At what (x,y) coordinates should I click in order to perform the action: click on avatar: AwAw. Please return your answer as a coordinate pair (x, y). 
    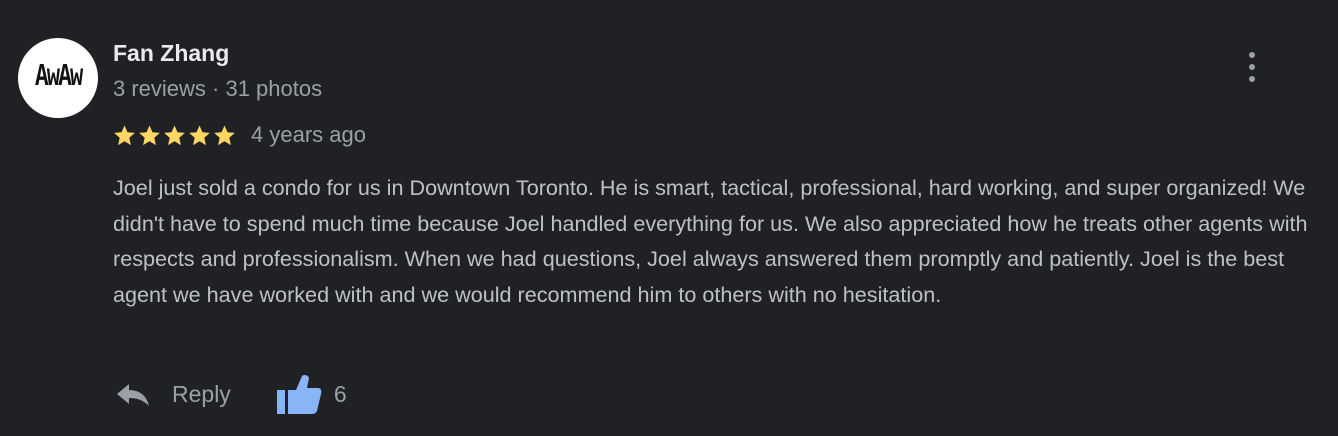
    Looking at the image, I should click on (58, 78).